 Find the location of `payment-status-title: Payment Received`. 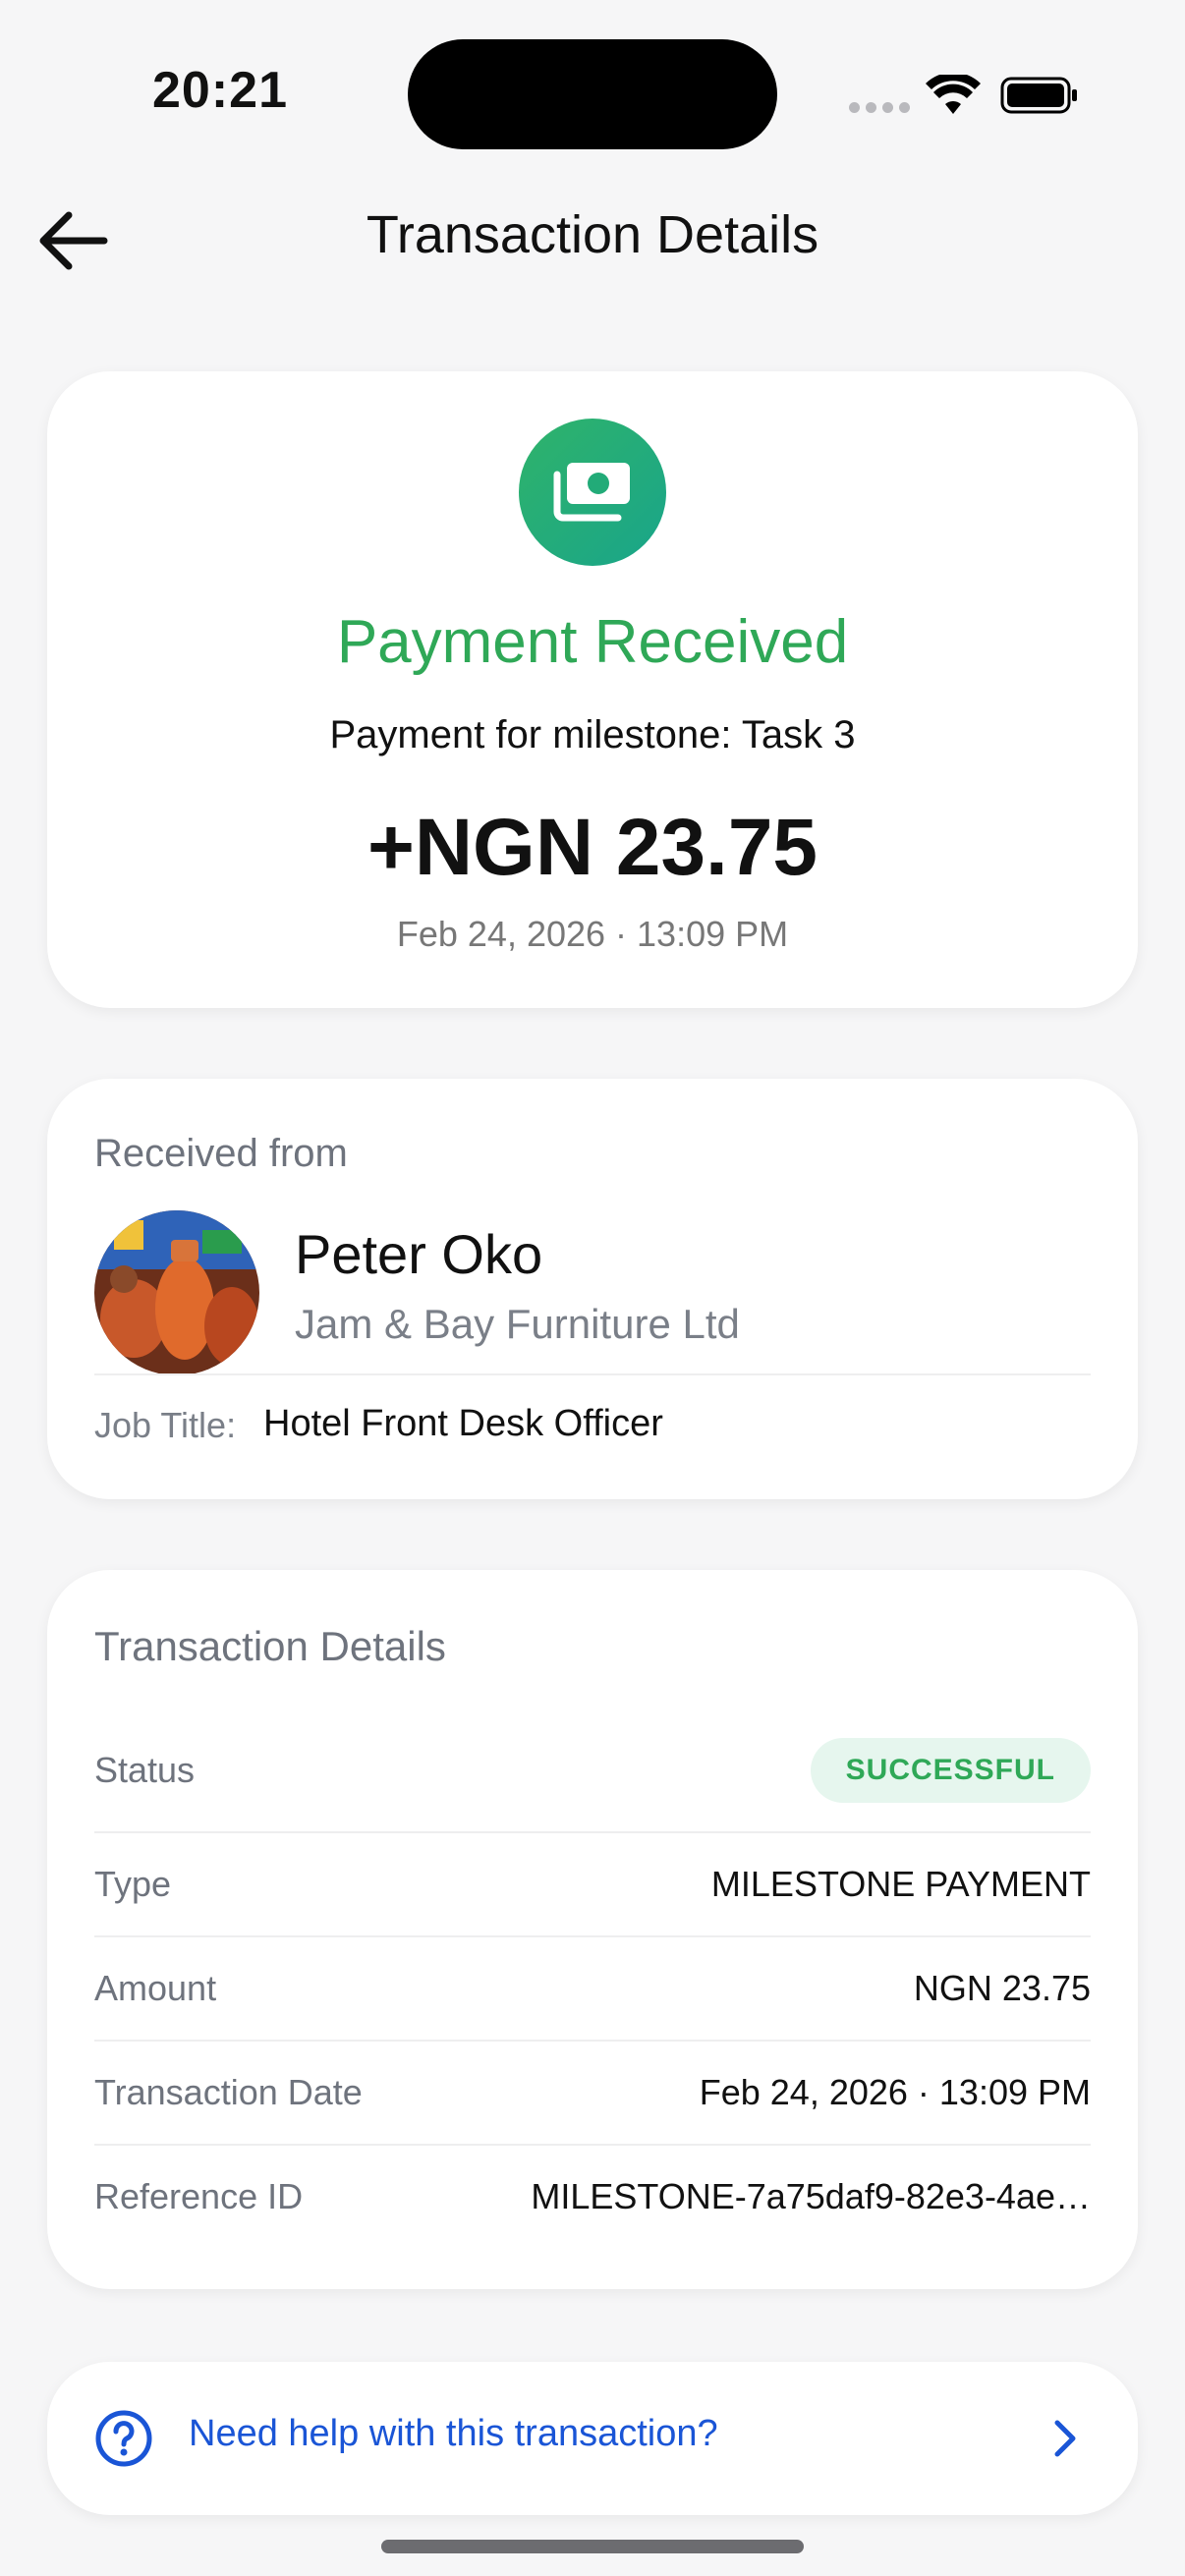

payment-status-title: Payment Received is located at coordinates (592, 642).